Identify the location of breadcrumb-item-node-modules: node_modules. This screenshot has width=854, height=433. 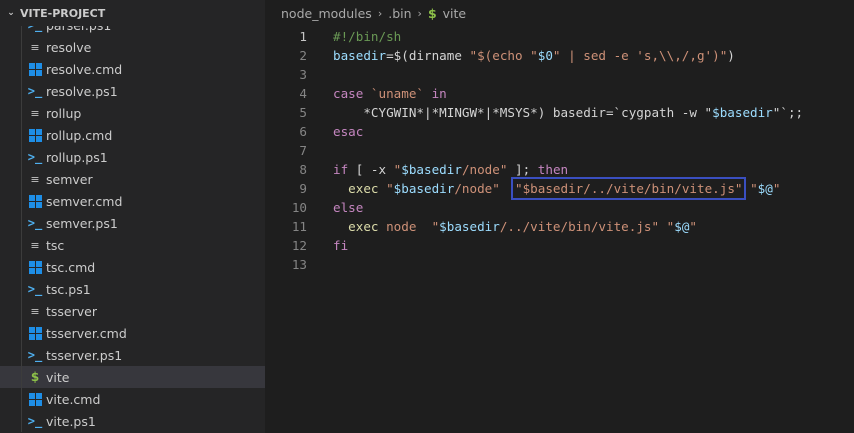
(326, 13).